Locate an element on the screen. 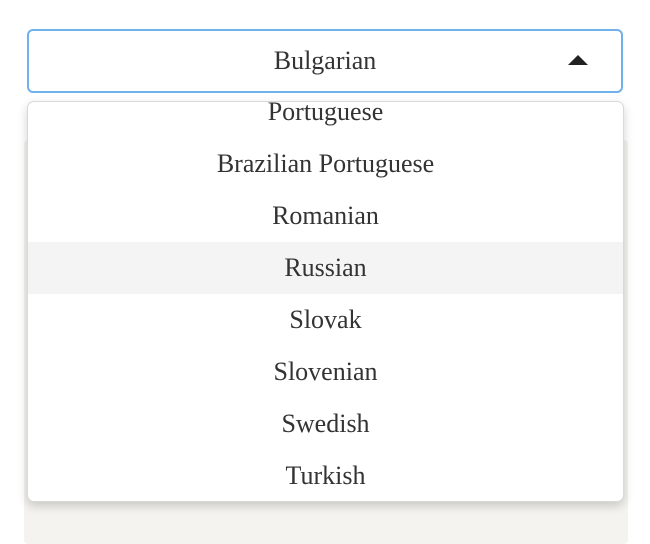 This screenshot has height=544, width=650. option-russian: Russian is located at coordinates (325, 268).